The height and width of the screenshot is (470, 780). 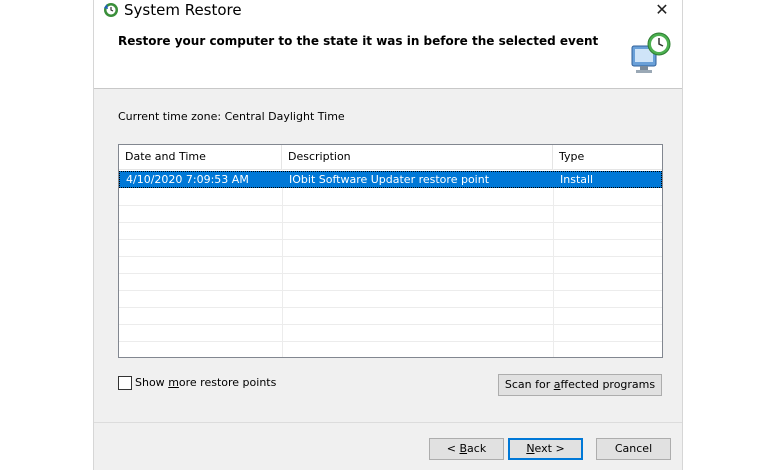 What do you see at coordinates (125, 383) in the screenshot?
I see `show-more-checkbox` at bounding box center [125, 383].